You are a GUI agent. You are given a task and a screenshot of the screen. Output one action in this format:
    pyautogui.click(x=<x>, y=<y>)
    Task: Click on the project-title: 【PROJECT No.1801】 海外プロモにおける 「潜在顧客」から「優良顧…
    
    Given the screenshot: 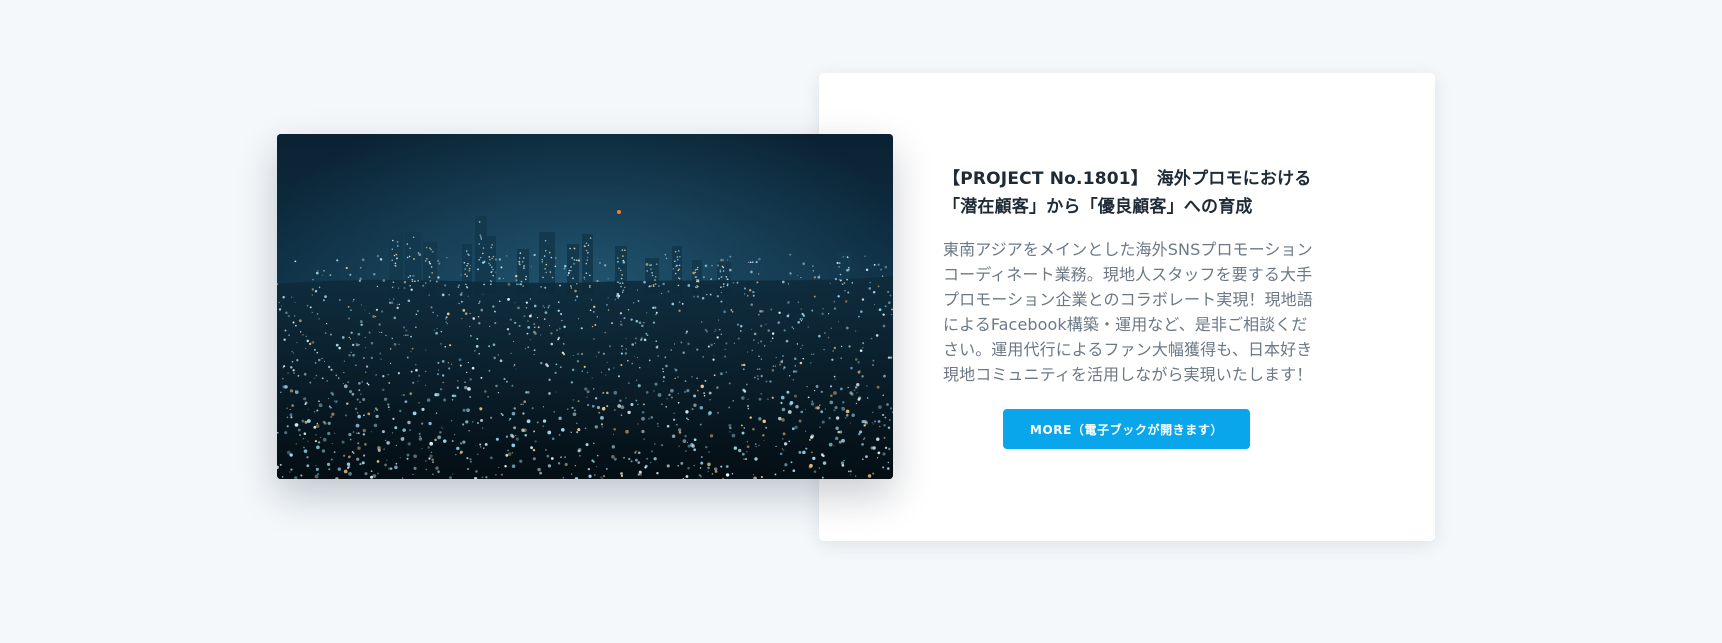 What is the action you would take?
    pyautogui.click(x=1127, y=193)
    